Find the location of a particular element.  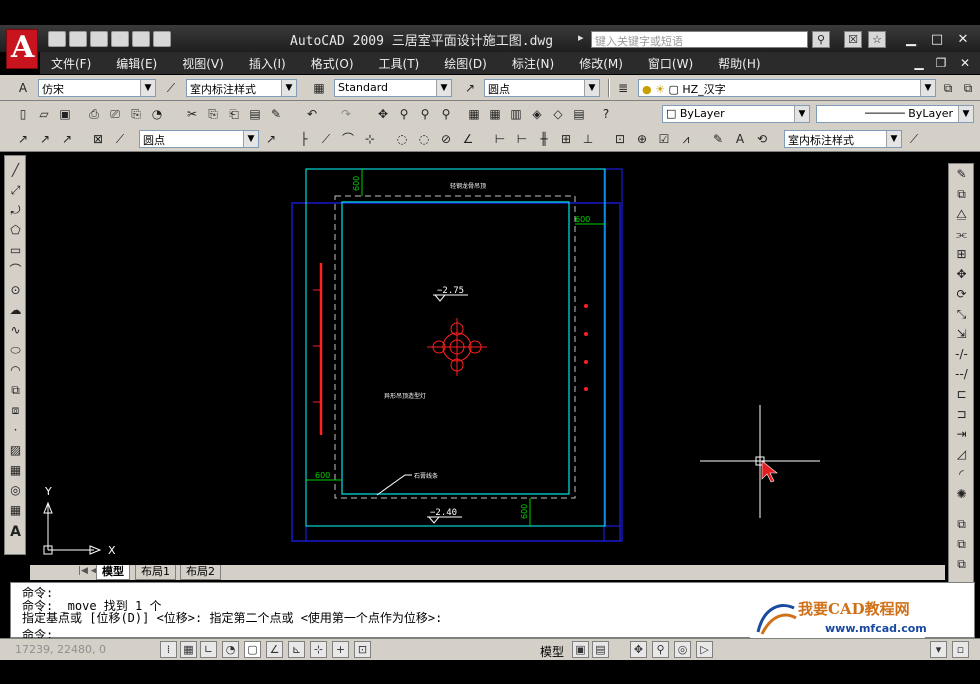

leader-icon: ↗ is located at coordinates (23, 139).